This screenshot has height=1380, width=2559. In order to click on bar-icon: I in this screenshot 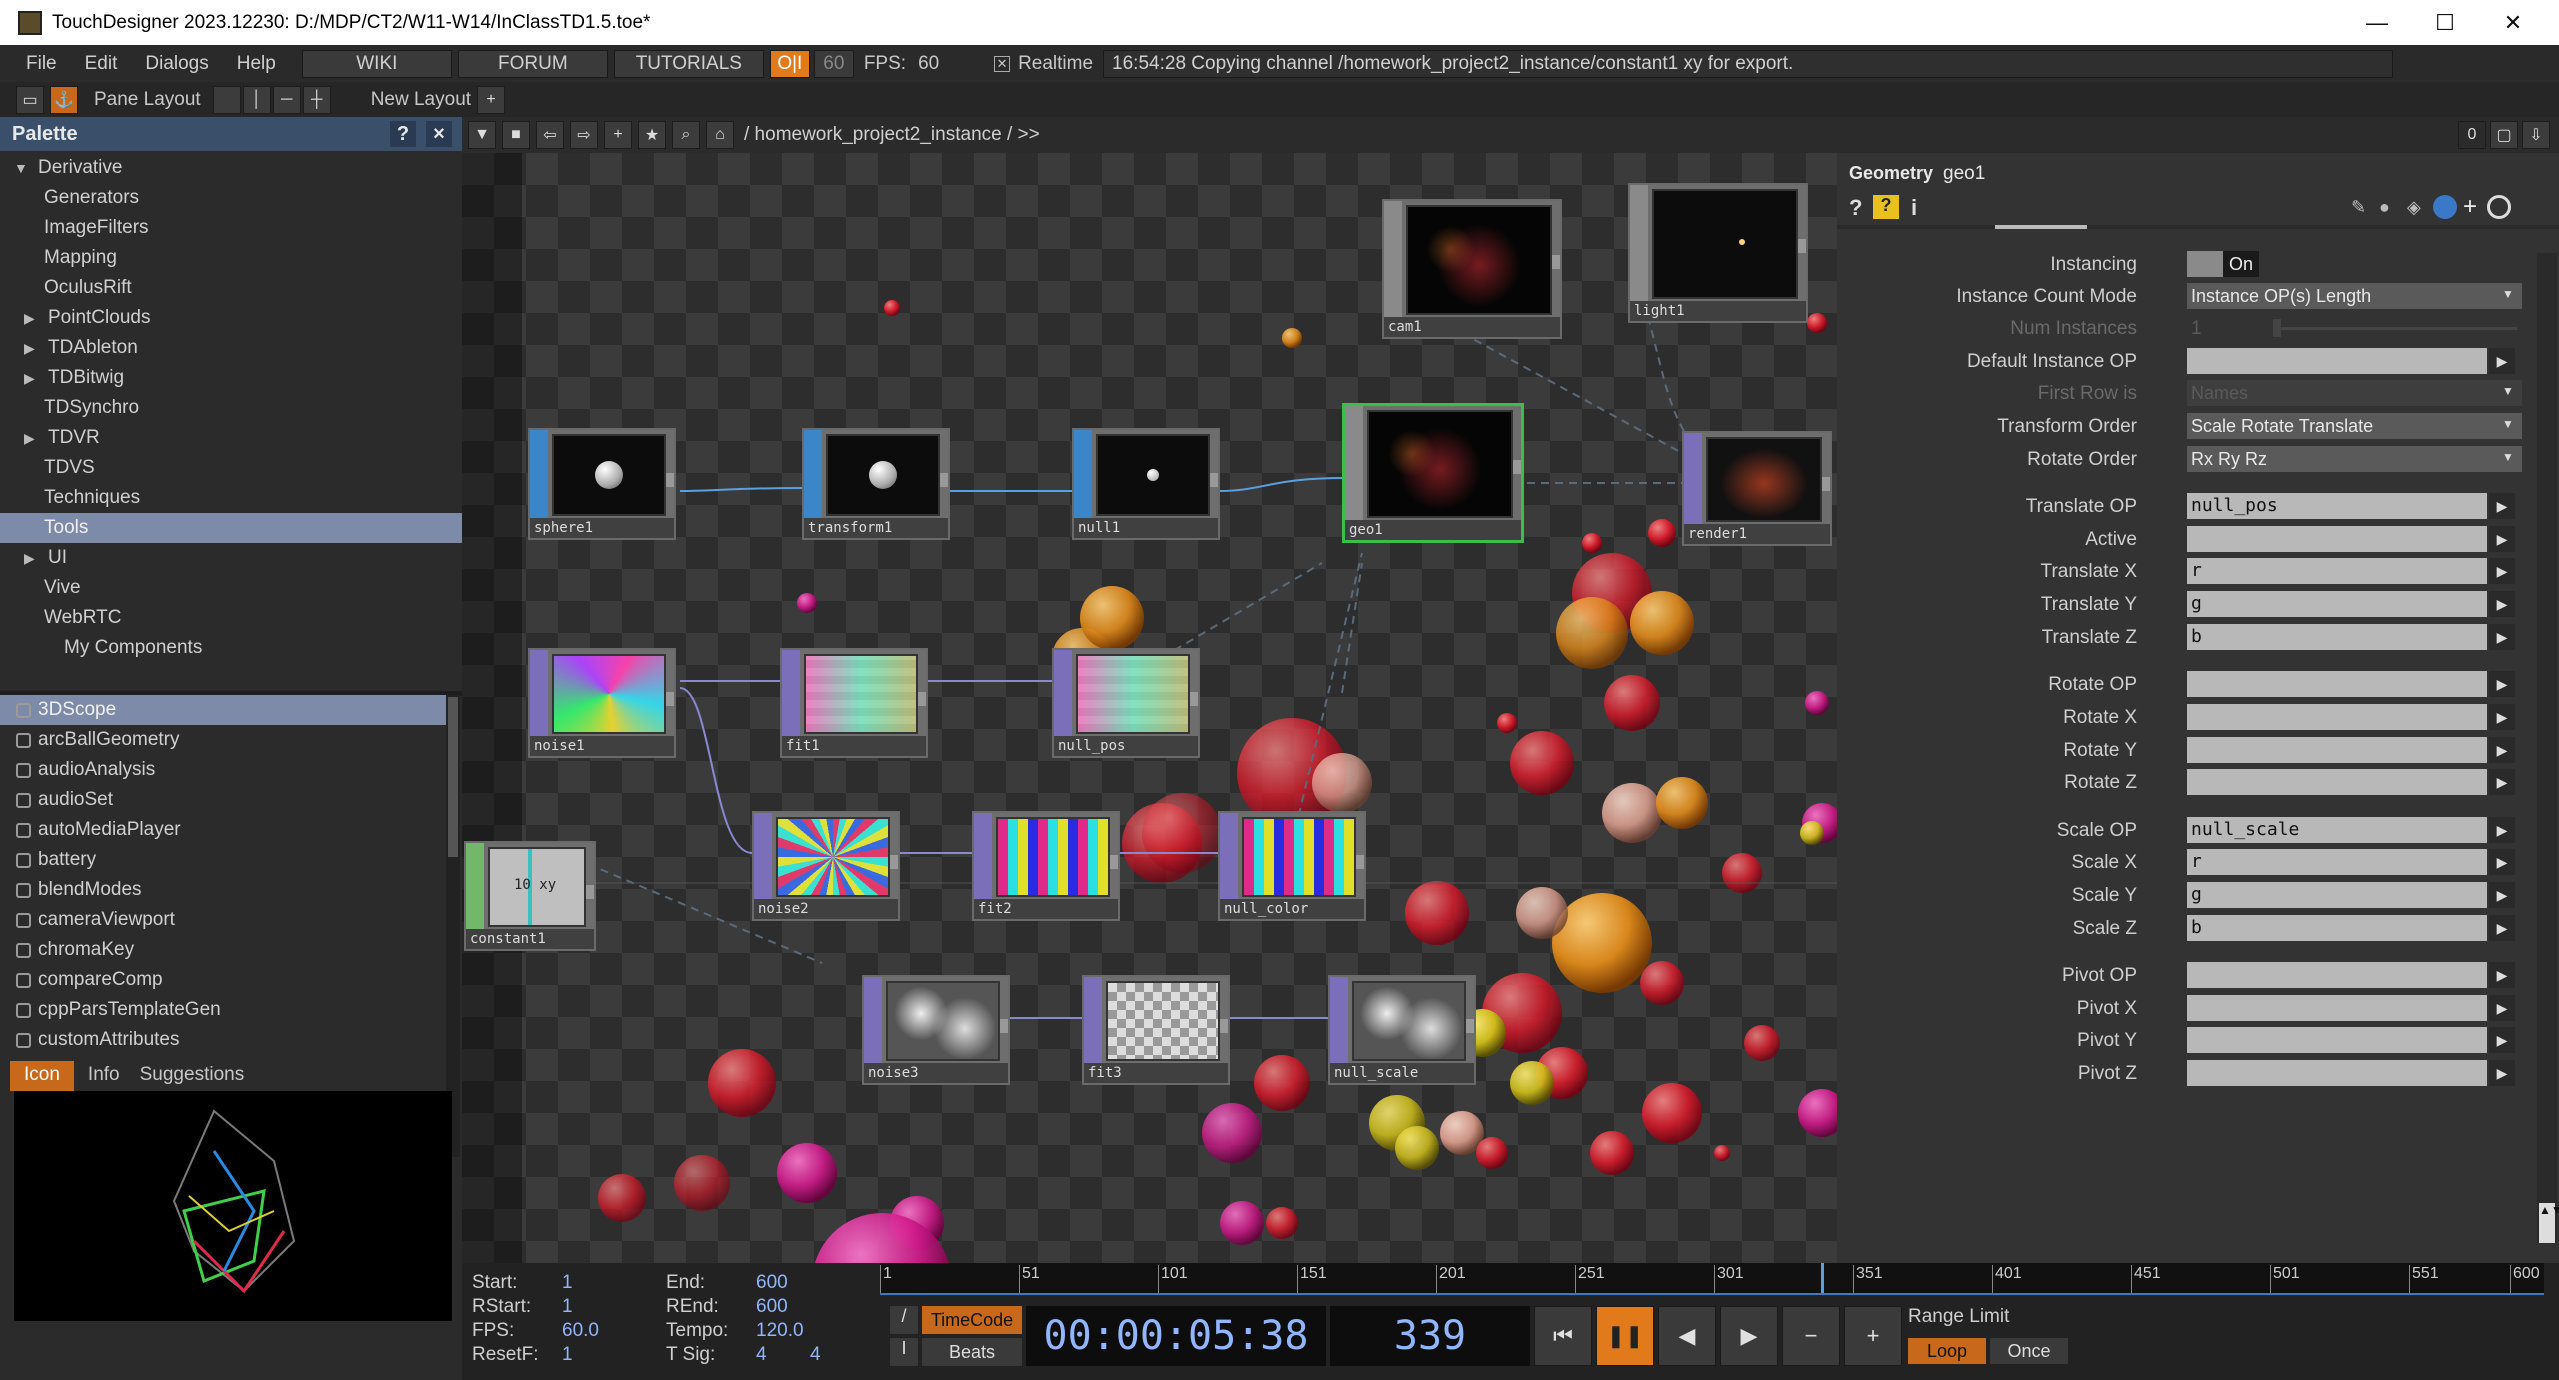, I will do `click(904, 1352)`.